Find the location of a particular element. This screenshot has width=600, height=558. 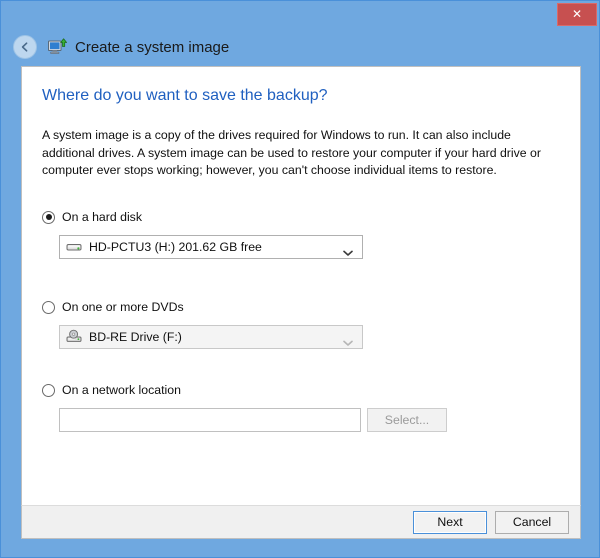

navigation-bar: Create a system image is located at coordinates (115, 47).